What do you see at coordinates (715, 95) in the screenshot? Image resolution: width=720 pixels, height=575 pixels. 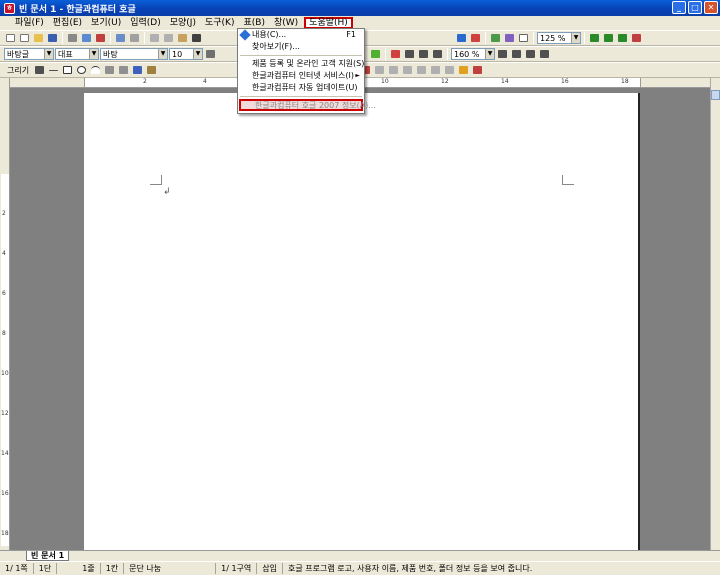 I see `scroll-thumb` at bounding box center [715, 95].